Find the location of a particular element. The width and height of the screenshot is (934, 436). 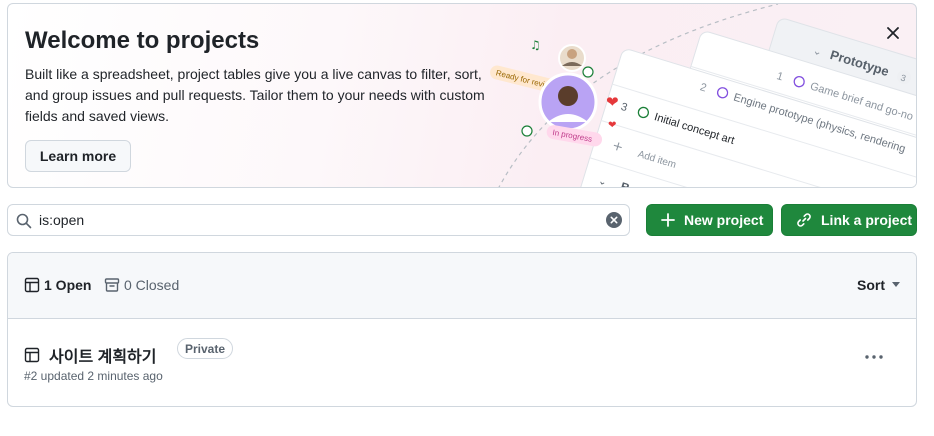

link-project-button: Link a project is located at coordinates (849, 220).